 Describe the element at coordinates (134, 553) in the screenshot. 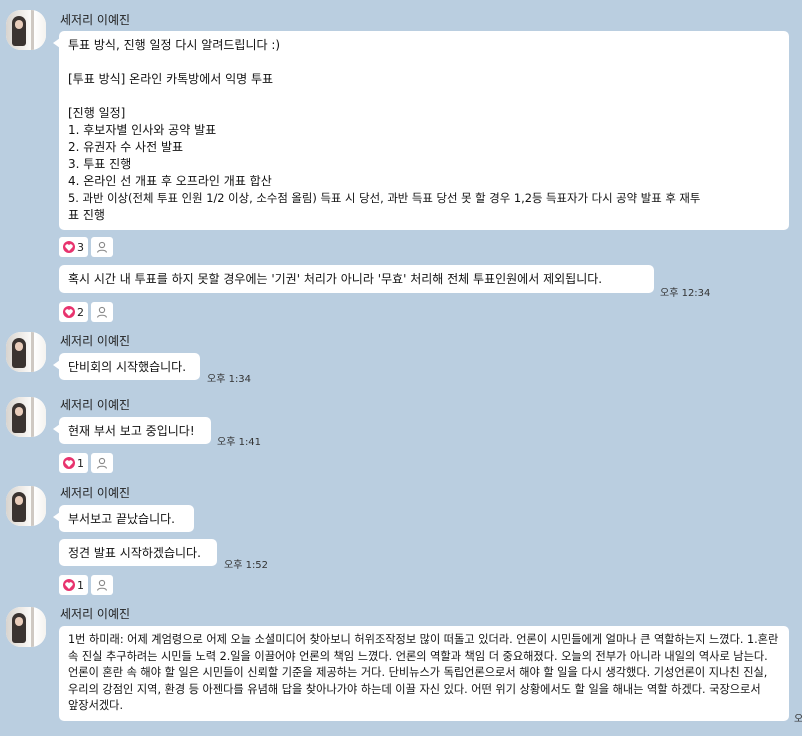

I see `message-text: 정견 발표 시작하겠습니다.` at that location.